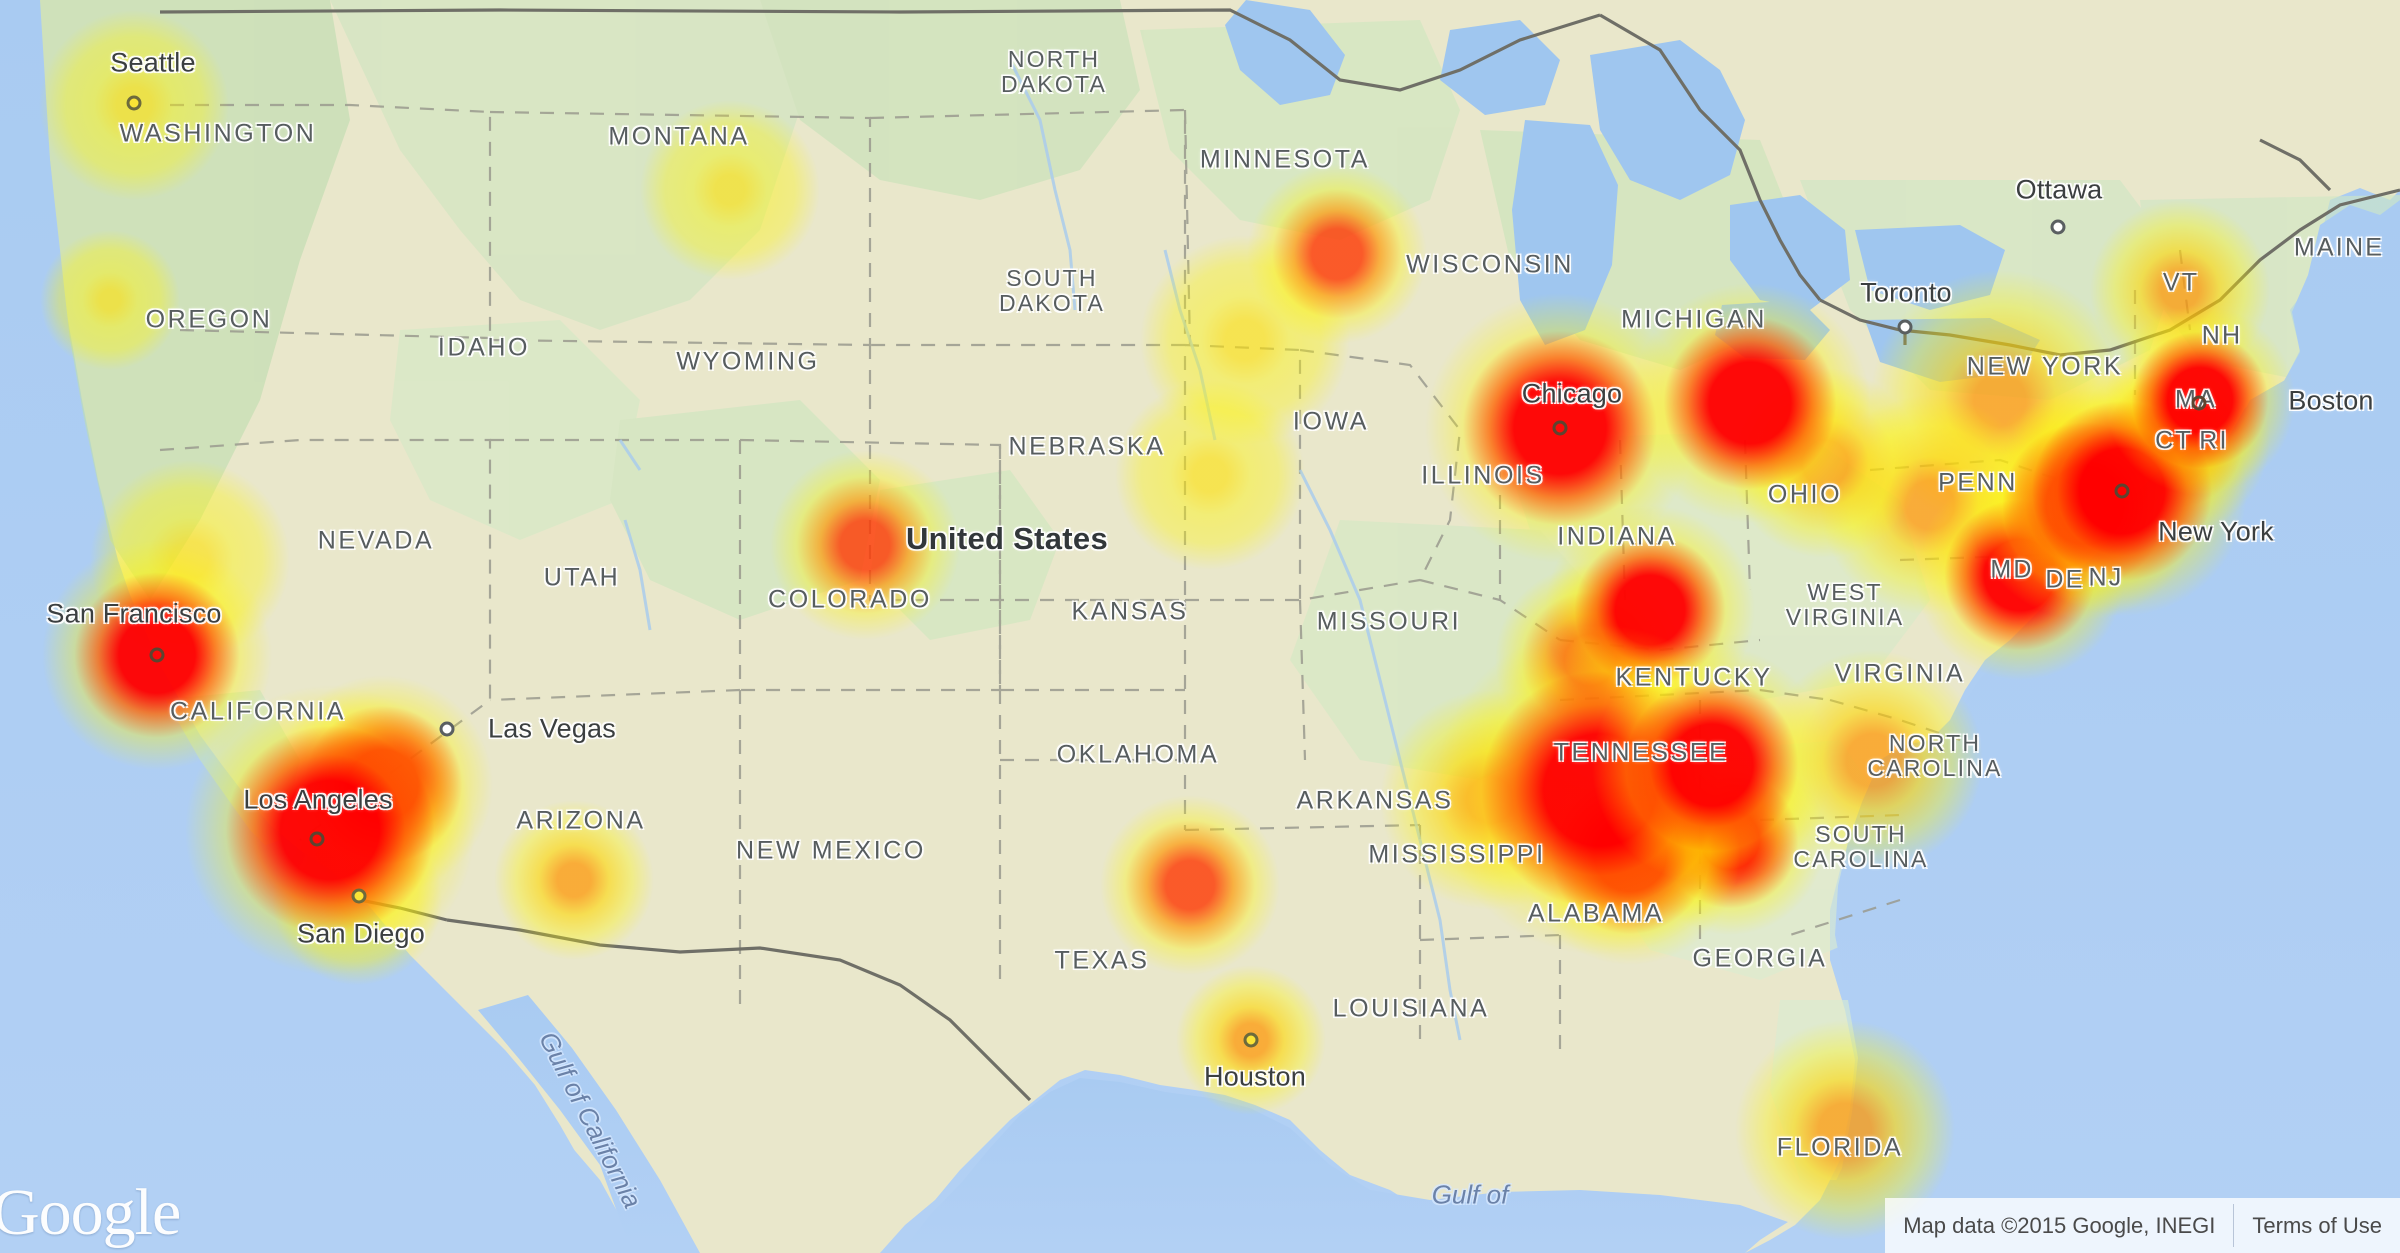 Image resolution: width=2400 pixels, height=1253 pixels. Describe the element at coordinates (1375, 800) in the screenshot. I see `state-label-arkansas: ARKANSAS` at that location.